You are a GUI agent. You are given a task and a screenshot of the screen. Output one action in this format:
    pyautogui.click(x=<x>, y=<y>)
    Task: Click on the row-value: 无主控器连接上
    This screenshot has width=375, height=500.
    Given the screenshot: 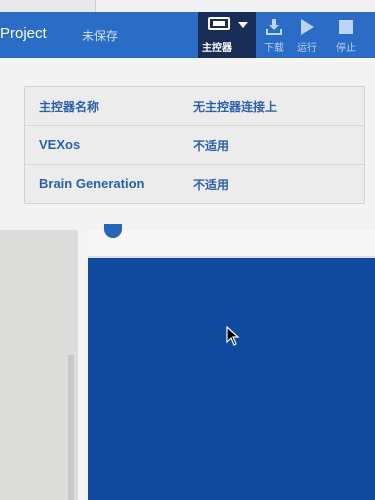 What is the action you would take?
    pyautogui.click(x=235, y=107)
    